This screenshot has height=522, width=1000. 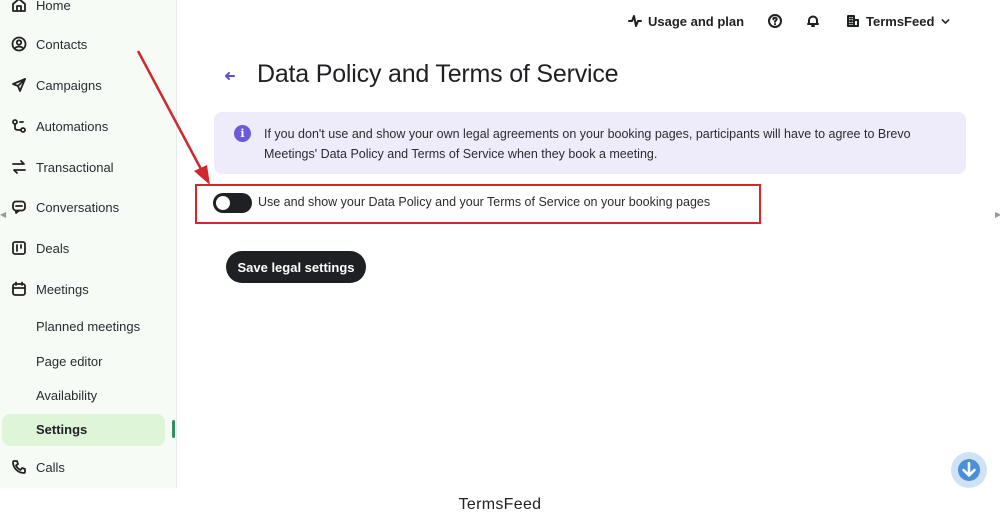 I want to click on transfer-icon, so click(x=19, y=167).